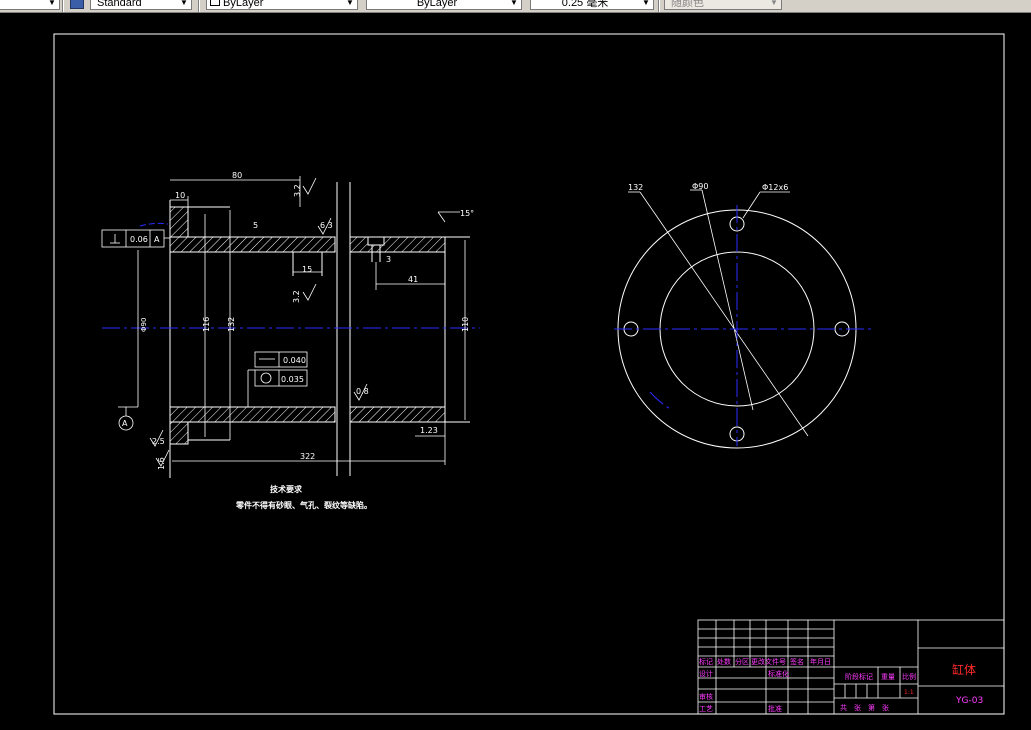 The image size is (1031, 730). Describe the element at coordinates (388, 259) in the screenshot. I see `dim-3: 3` at that location.